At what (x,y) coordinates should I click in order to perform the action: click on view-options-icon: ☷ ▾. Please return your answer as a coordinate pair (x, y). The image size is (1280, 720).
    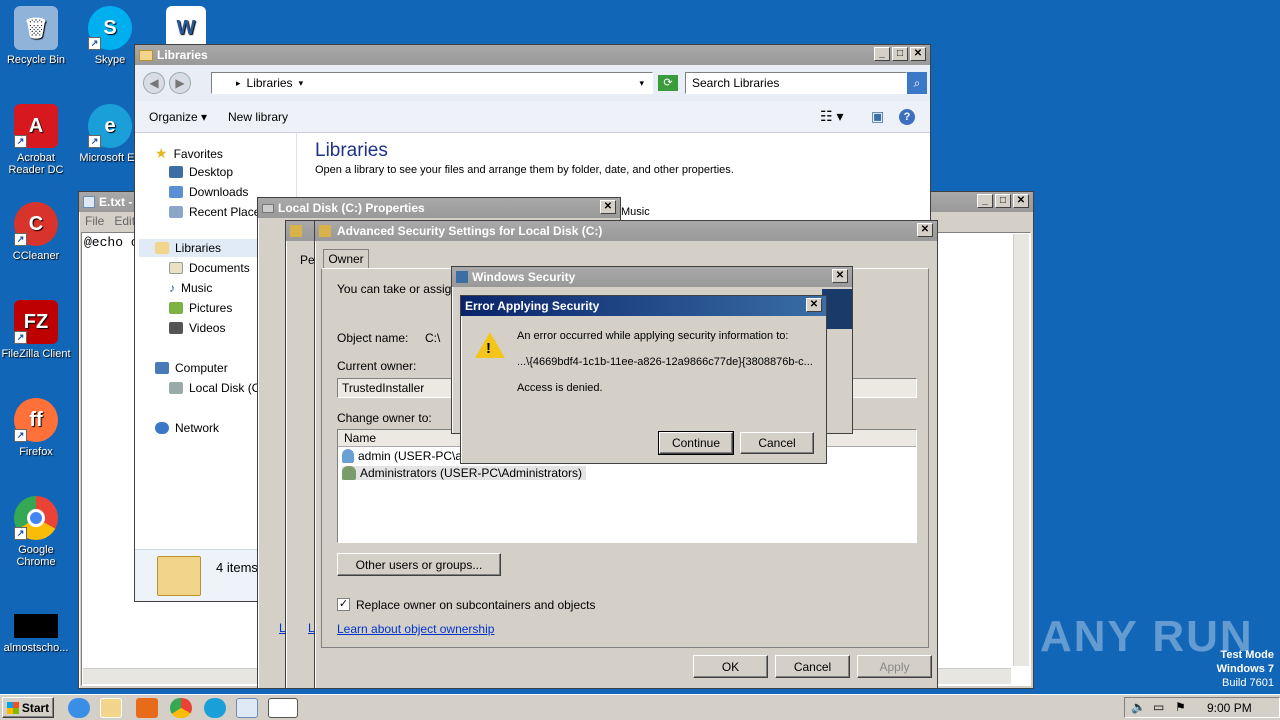
    Looking at the image, I should click on (831, 116).